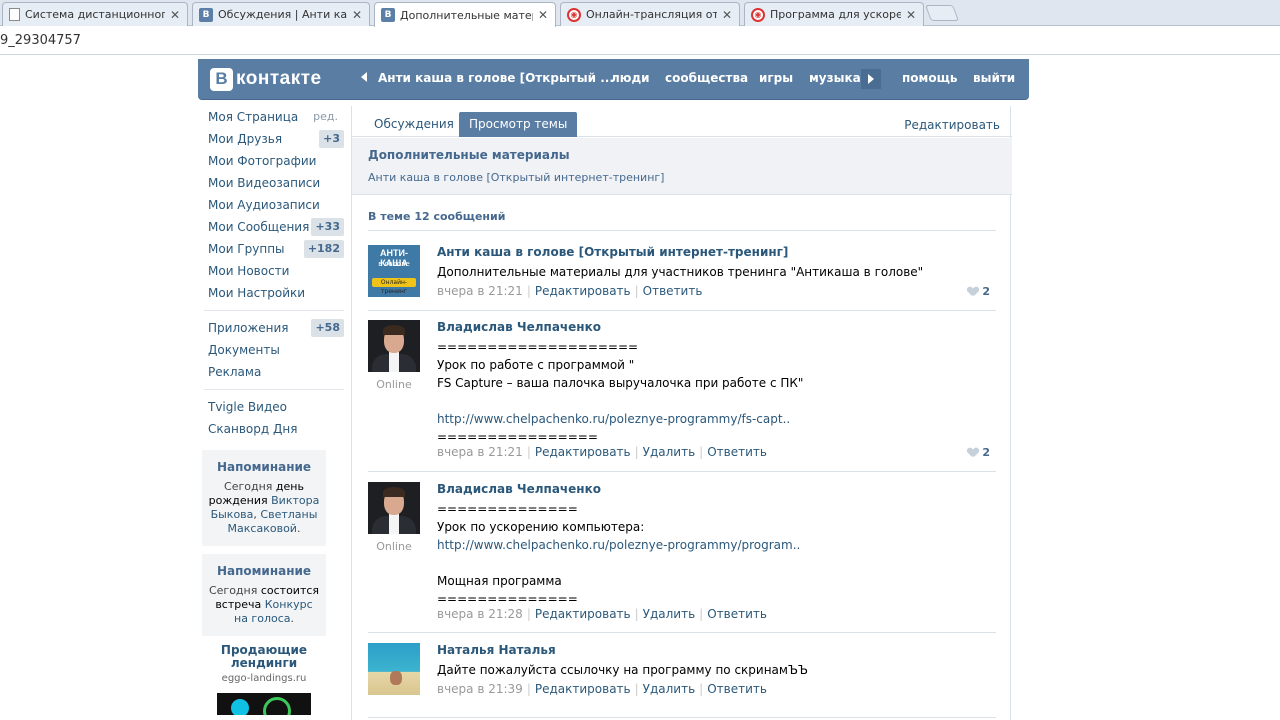 The height and width of the screenshot is (720, 1280). Describe the element at coordinates (650, 14) in the screenshot. I see `browser-tab: ◉ Онлайн-трансляция отк ✕` at that location.